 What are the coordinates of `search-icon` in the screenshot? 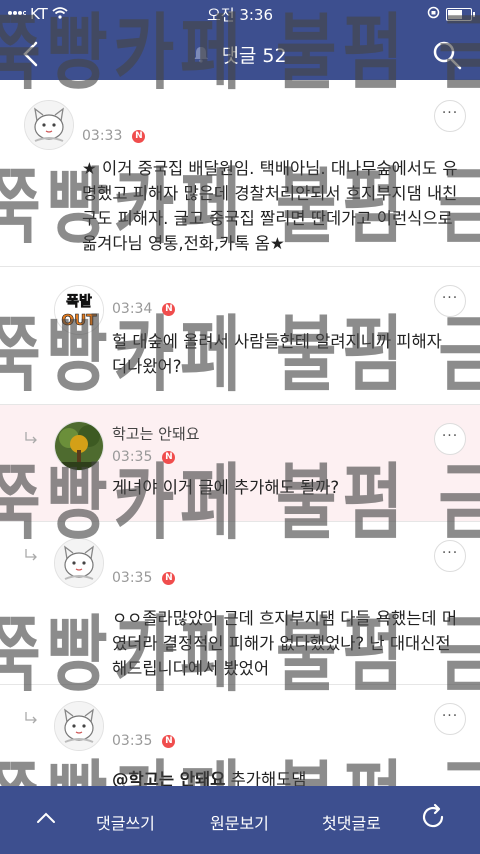 It's located at (447, 55).